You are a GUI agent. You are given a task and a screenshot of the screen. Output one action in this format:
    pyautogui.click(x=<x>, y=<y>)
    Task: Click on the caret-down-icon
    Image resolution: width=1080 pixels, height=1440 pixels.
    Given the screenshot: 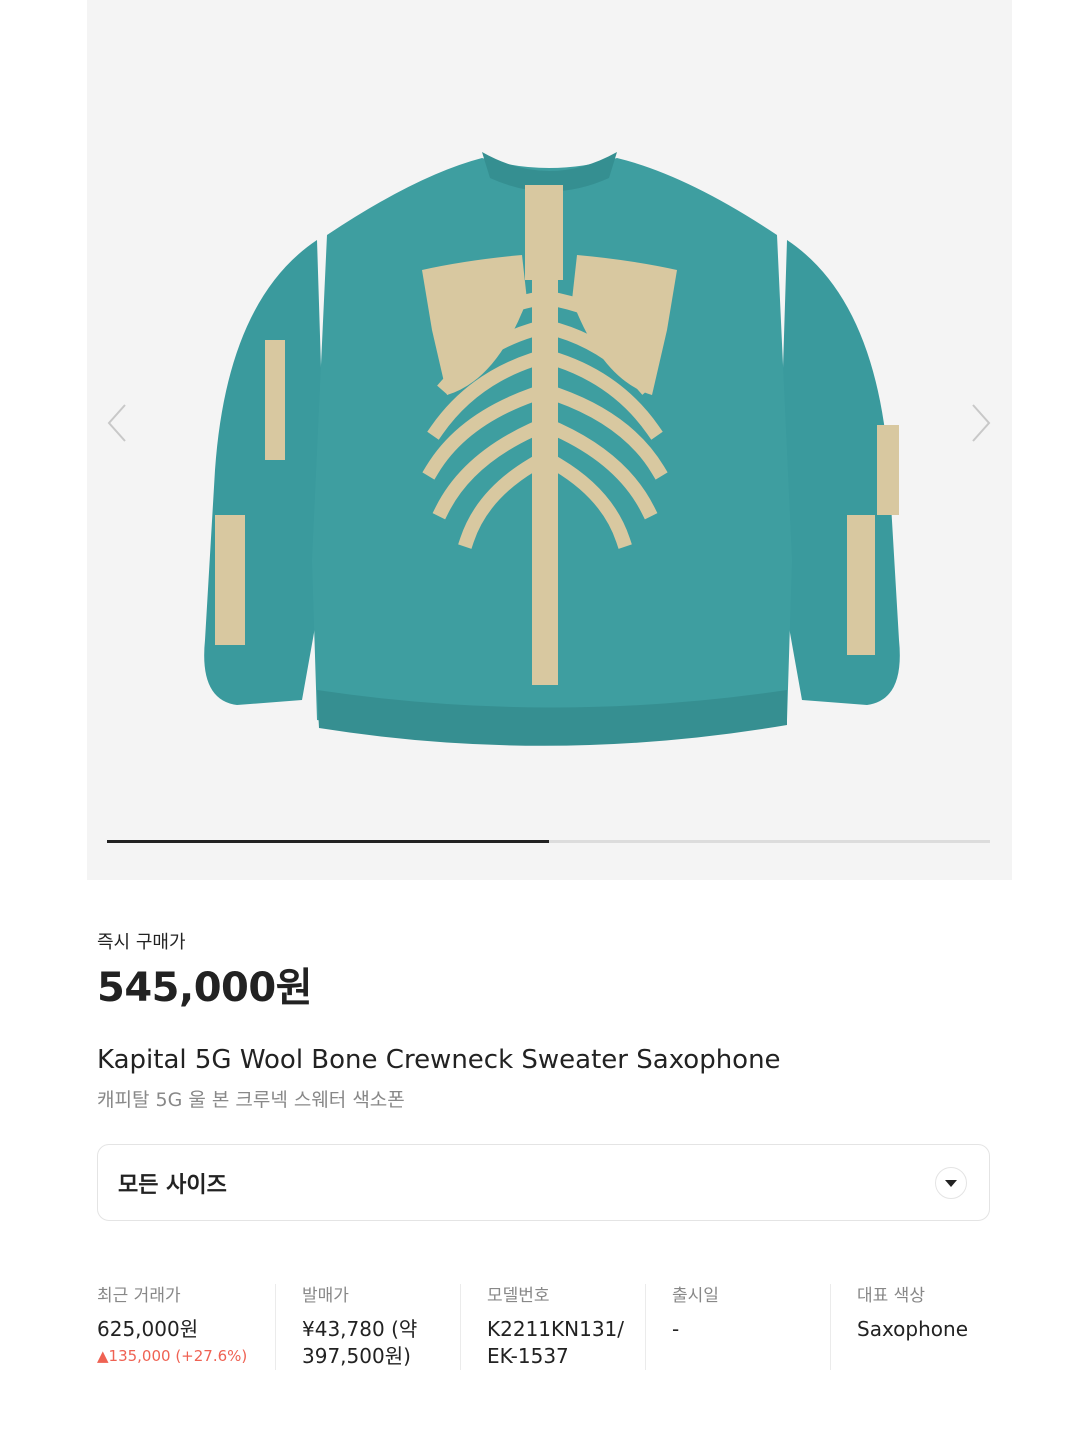 What is the action you would take?
    pyautogui.click(x=951, y=1183)
    